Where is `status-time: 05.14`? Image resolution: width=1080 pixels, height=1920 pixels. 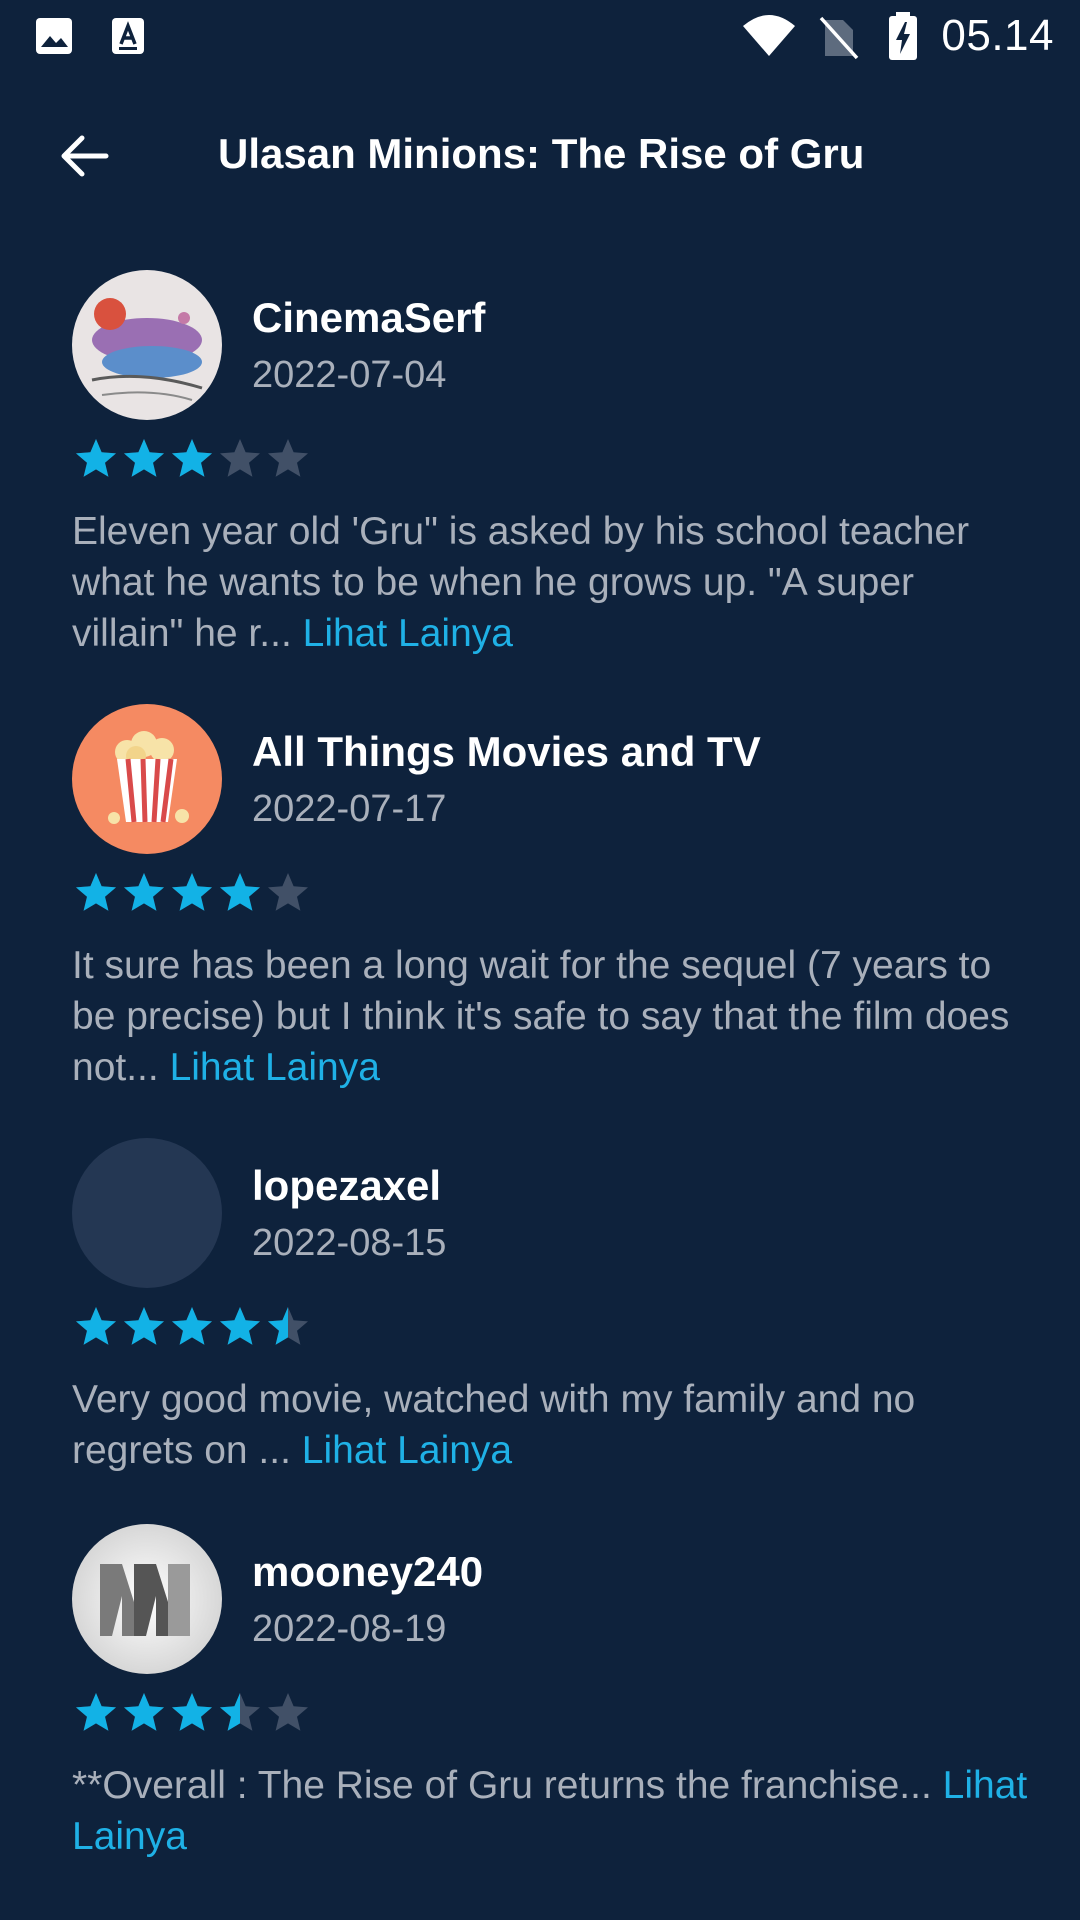 status-time: 05.14 is located at coordinates (997, 35).